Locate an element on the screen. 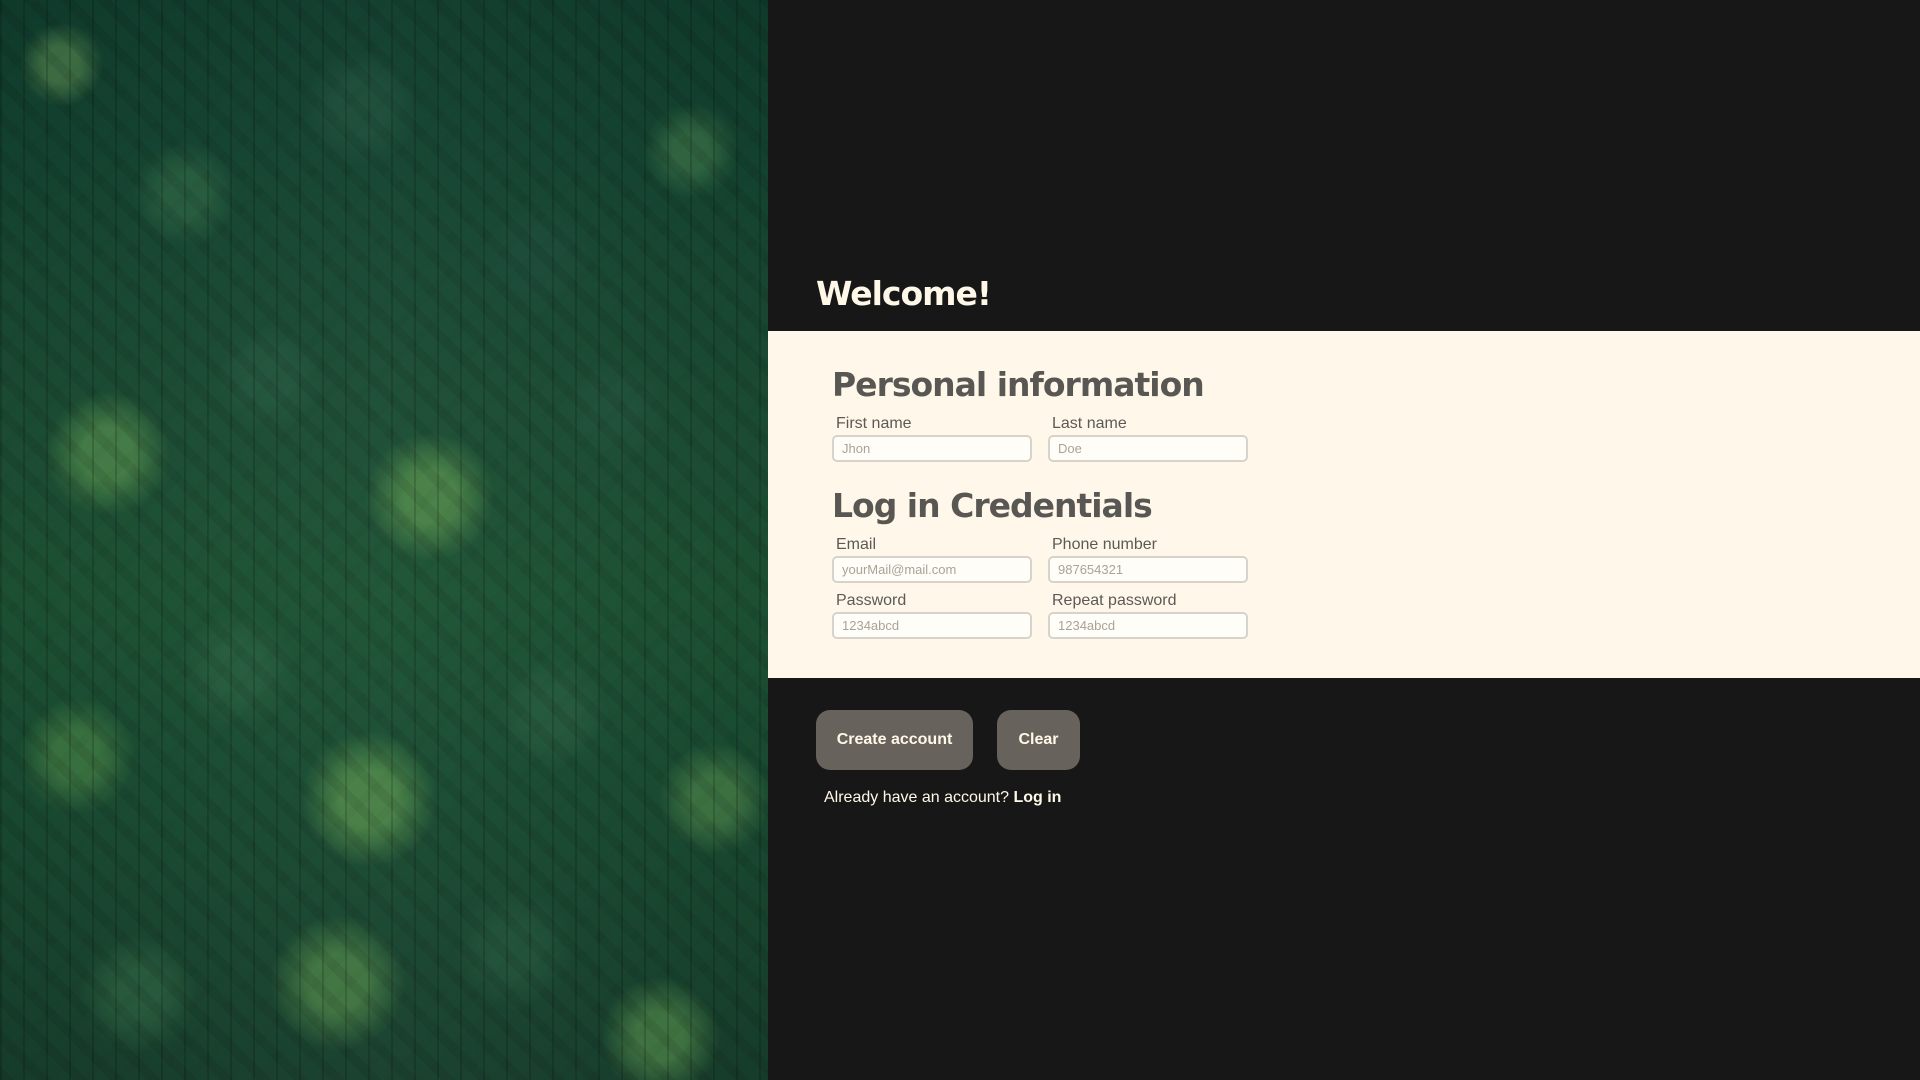  login-prompt-text: Already have an account? is located at coordinates (917, 797).